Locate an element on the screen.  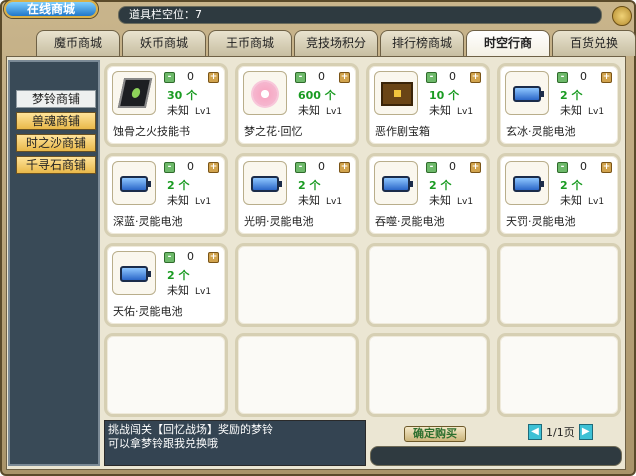
sidebar: 梦铃商铺 兽魂商铺 时之沙商铺 千寻石商铺 is located at coordinates (54, 263).